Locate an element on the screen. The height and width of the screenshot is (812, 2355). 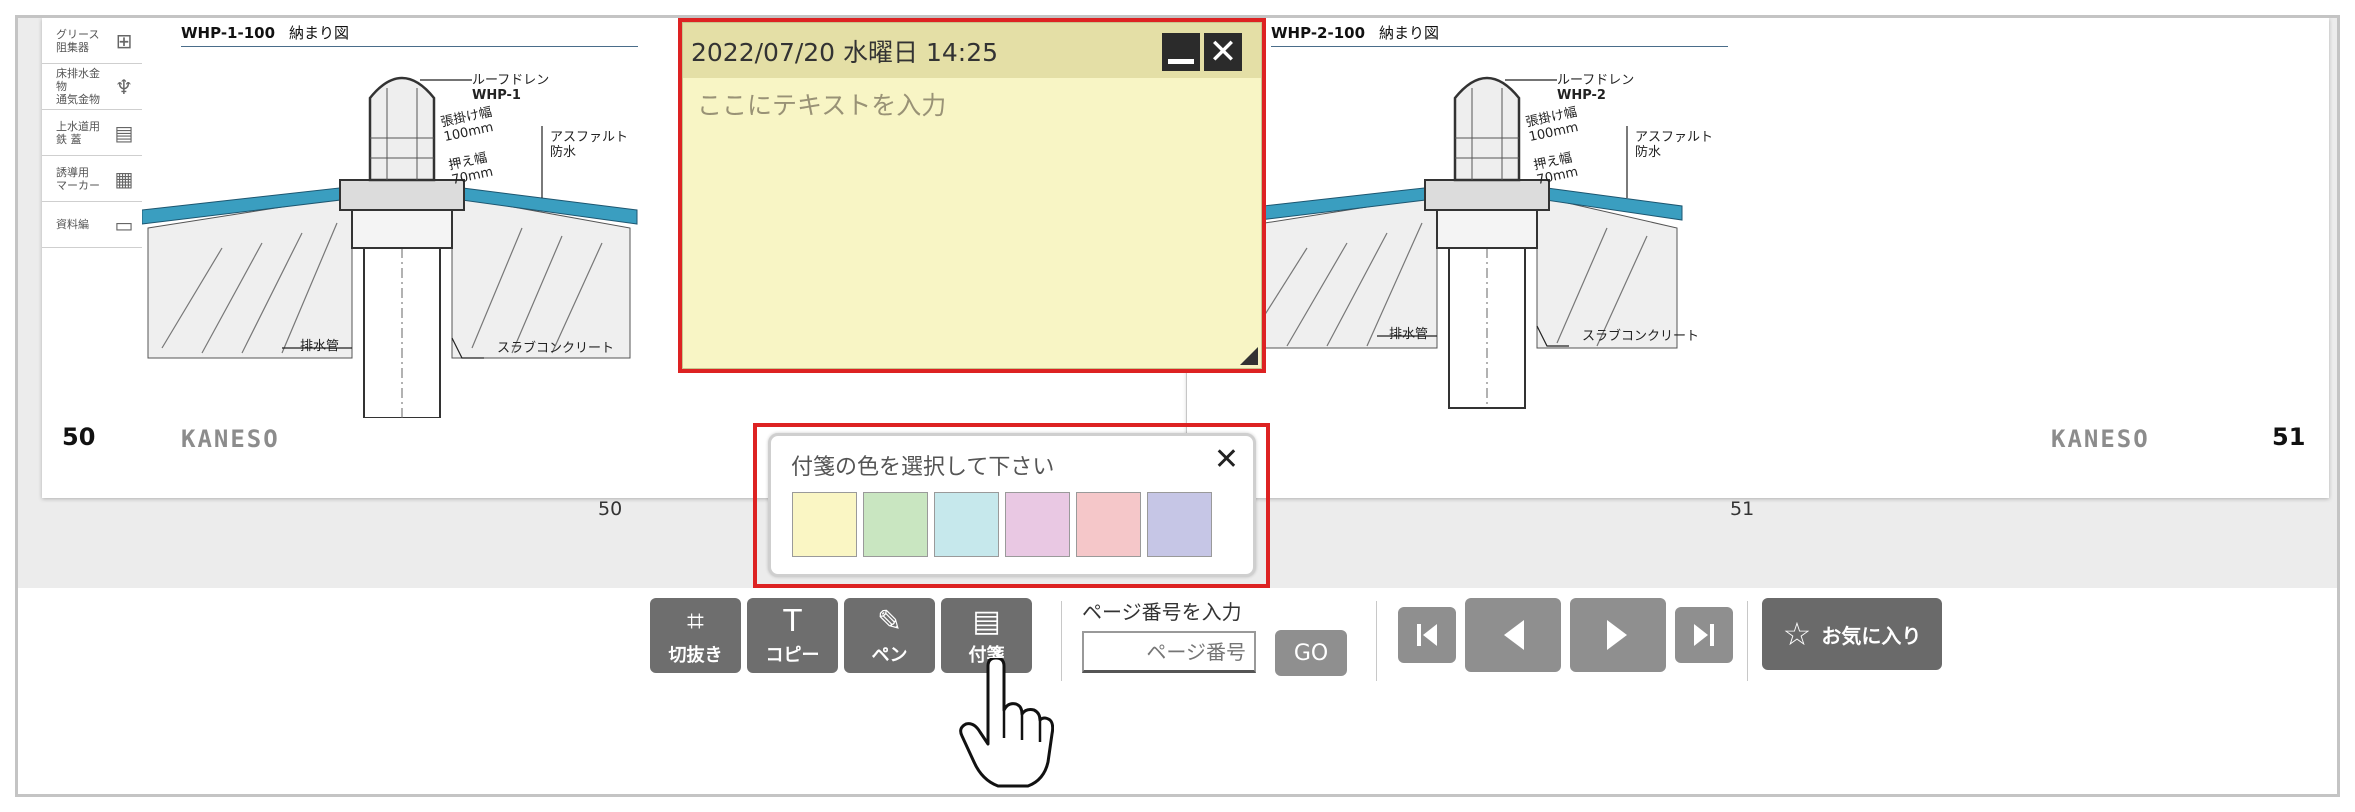
color-picker-popup: 付箋の色を選択して下さい ✕ is located at coordinates (1012, 505).